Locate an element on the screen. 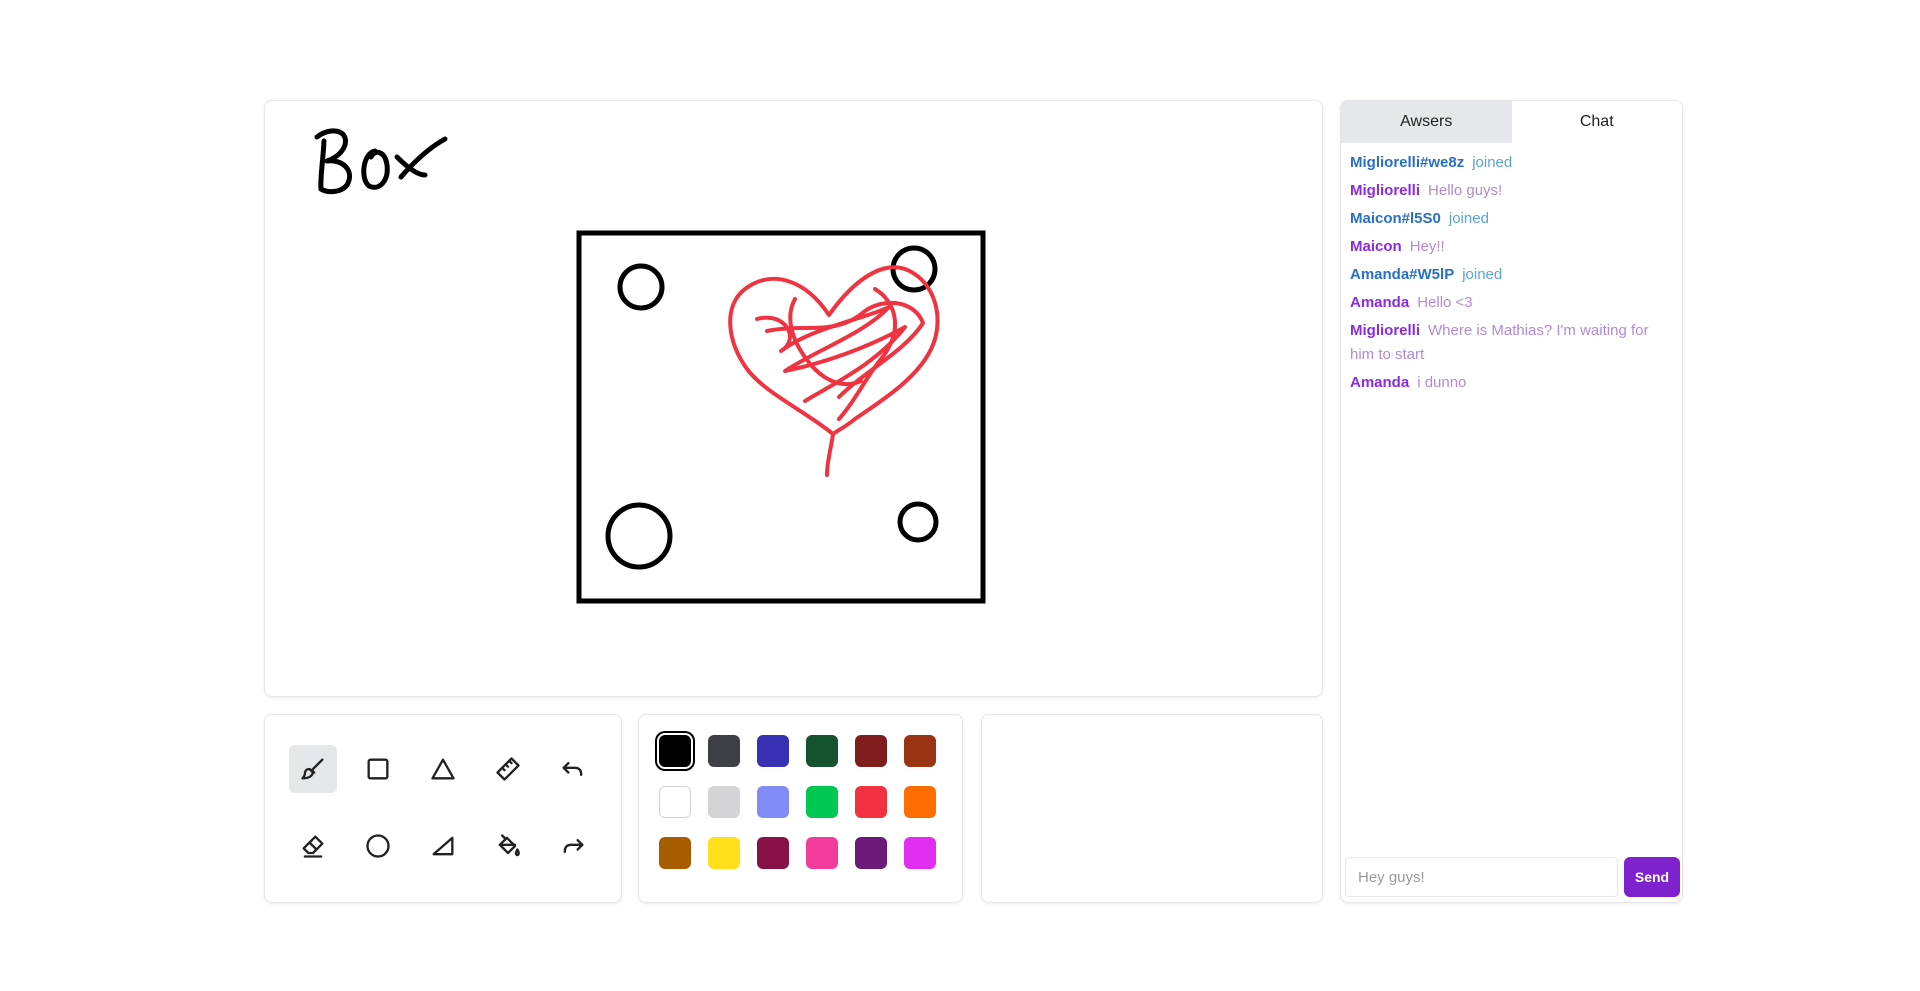  brush-icon is located at coordinates (312, 769).